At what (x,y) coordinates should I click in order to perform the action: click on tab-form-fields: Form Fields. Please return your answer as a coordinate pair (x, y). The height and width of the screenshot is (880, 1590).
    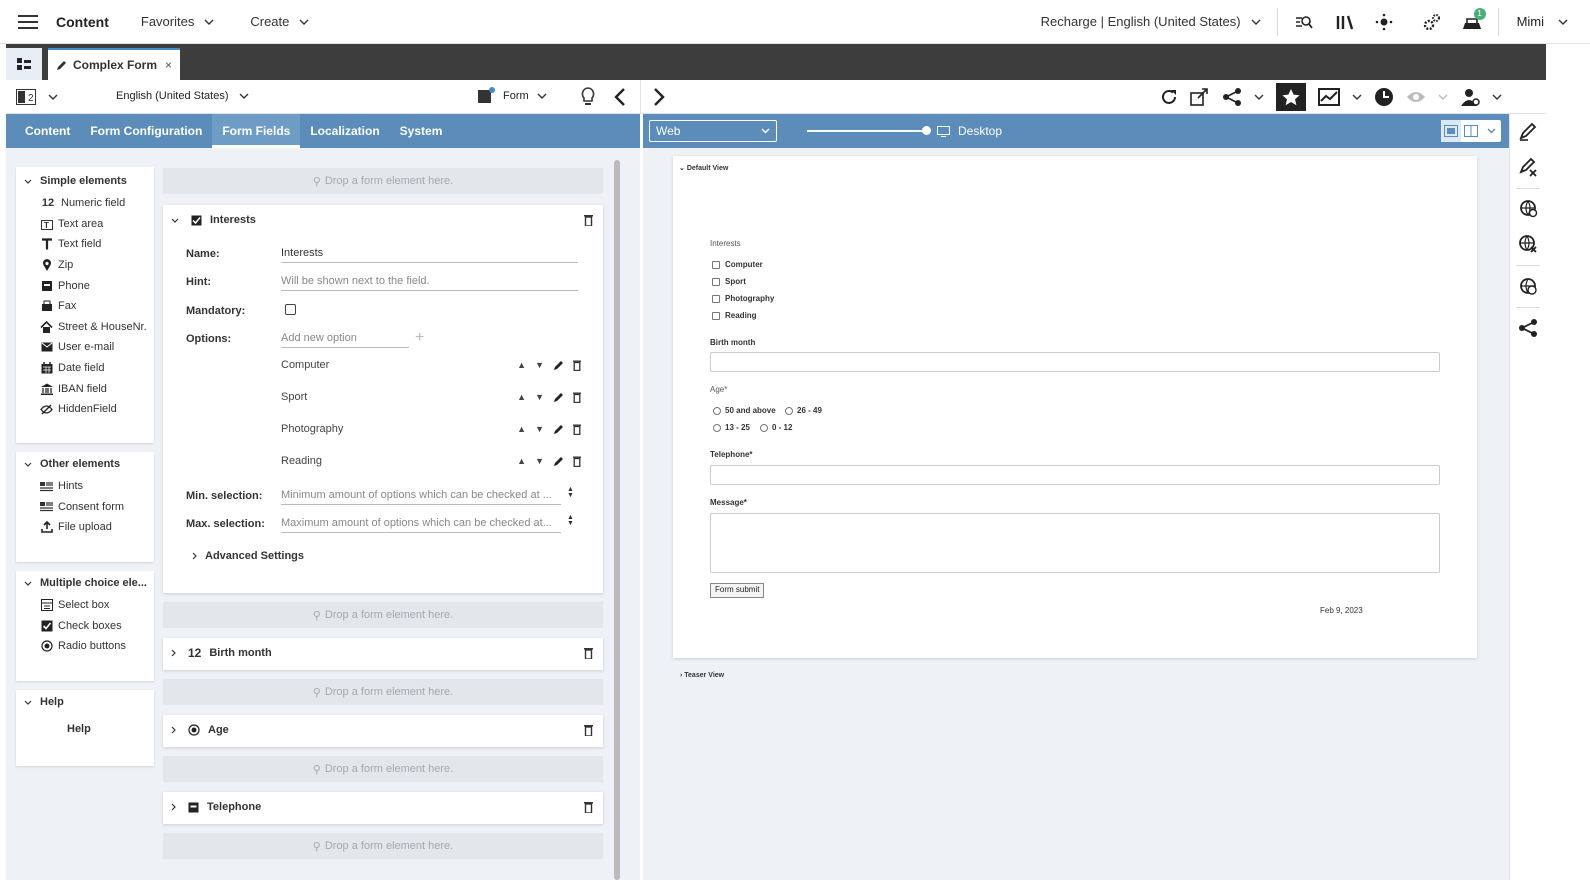
    Looking at the image, I should click on (256, 131).